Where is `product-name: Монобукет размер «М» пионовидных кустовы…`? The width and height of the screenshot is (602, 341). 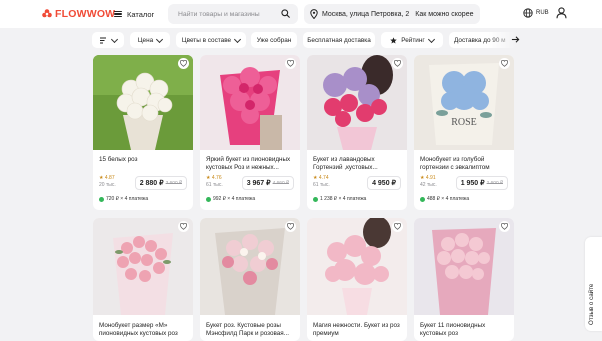
product-name: Монобукет размер «М» пионовидных кустовы… is located at coordinates (144, 330).